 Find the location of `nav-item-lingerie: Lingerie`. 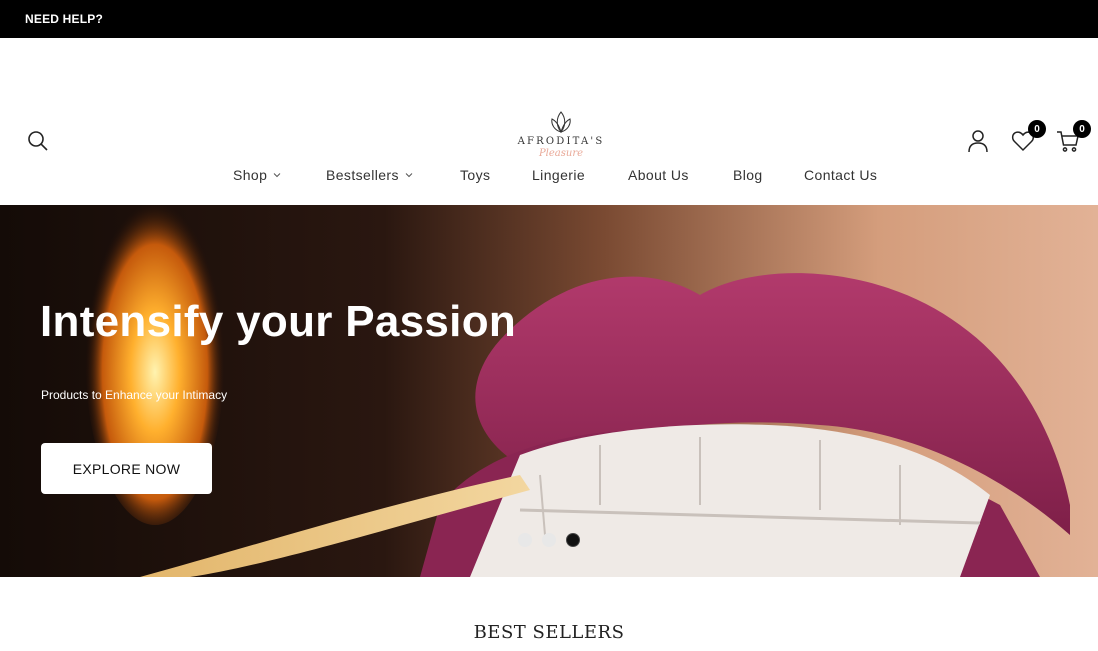

nav-item-lingerie: Lingerie is located at coordinates (558, 175).